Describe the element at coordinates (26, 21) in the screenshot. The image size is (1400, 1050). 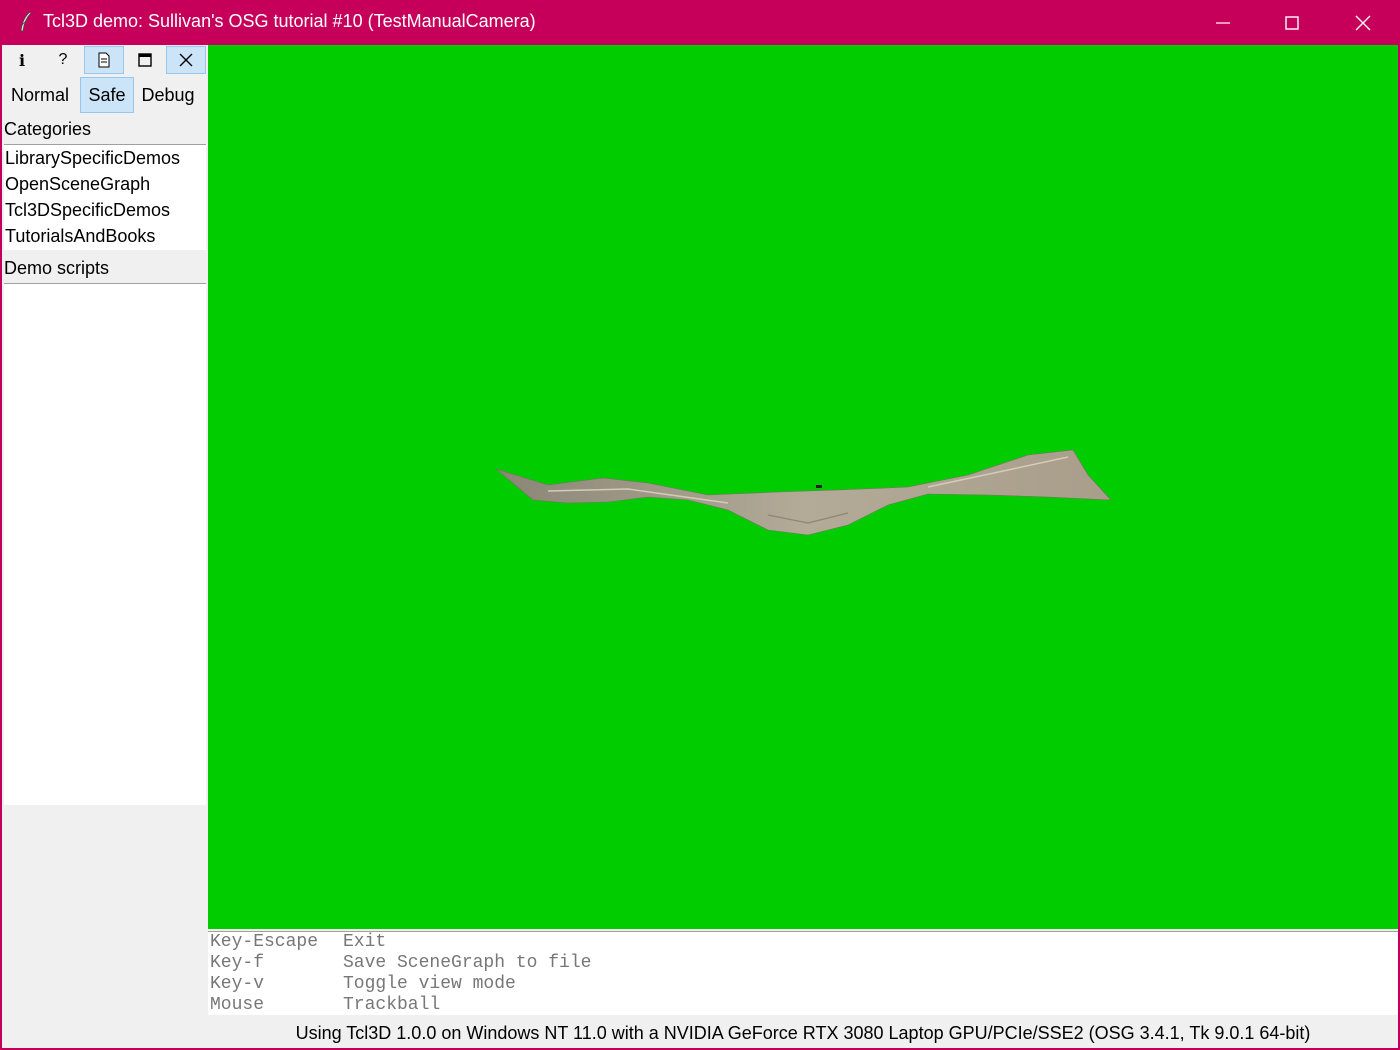
I see `feather-icon` at that location.